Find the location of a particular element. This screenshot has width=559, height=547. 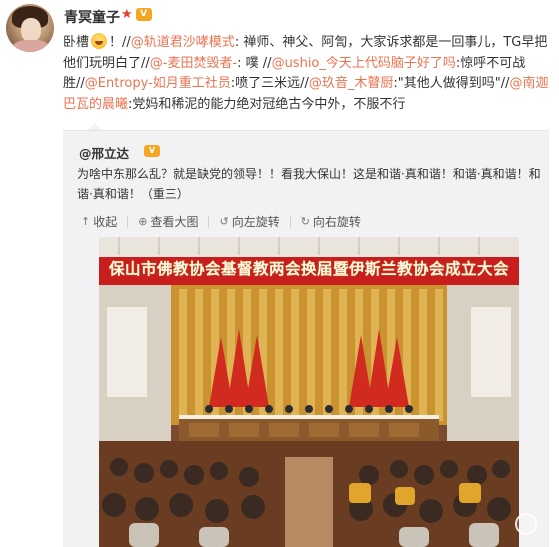

mention-link: @-麦田焚毁者- is located at coordinates (193, 63).